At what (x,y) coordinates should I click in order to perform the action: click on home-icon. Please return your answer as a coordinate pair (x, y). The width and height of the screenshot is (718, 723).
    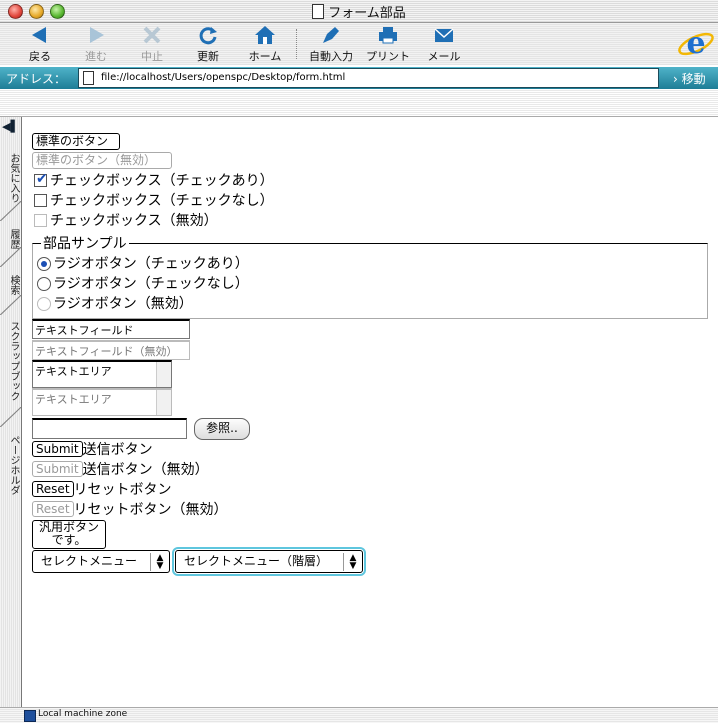
    Looking at the image, I should click on (265, 35).